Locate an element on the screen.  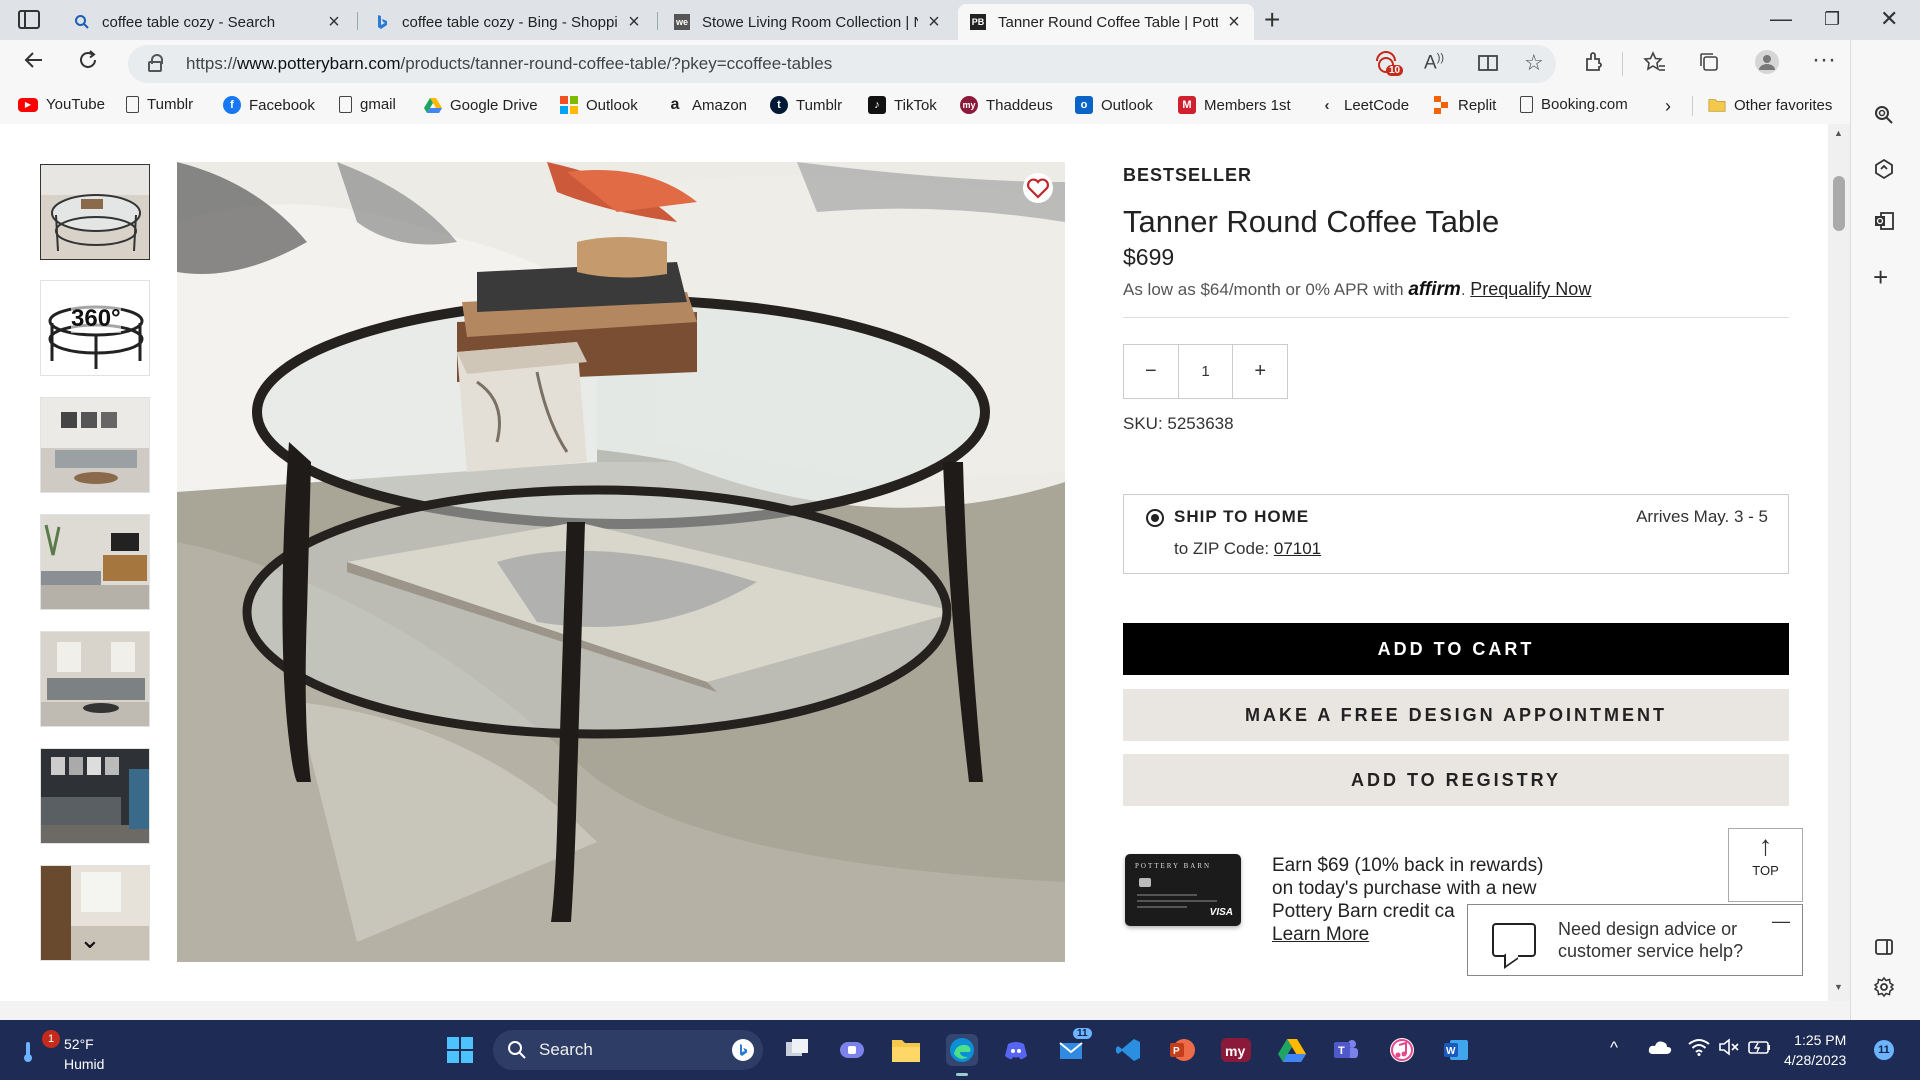
bookmark-tumblr: Tumblr is located at coordinates (159, 104).